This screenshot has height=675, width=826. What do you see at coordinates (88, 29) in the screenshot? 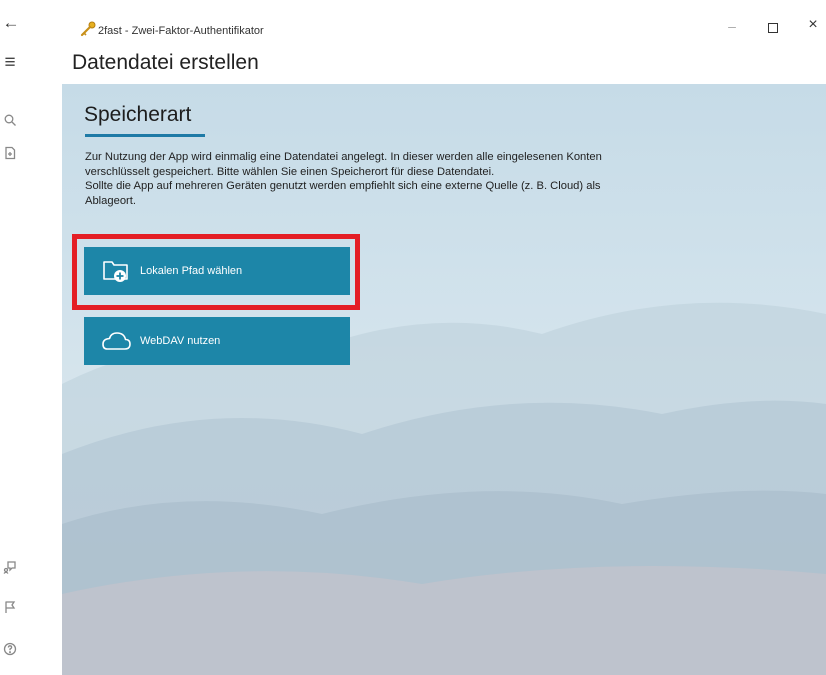
I see `key-app-icon` at bounding box center [88, 29].